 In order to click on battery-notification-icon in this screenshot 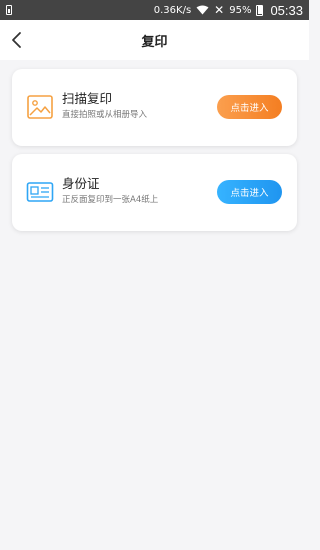, I will do `click(9, 10)`.